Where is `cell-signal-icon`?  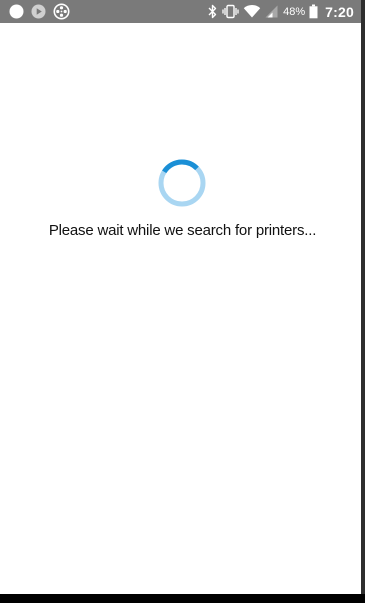 cell-signal-icon is located at coordinates (271, 11).